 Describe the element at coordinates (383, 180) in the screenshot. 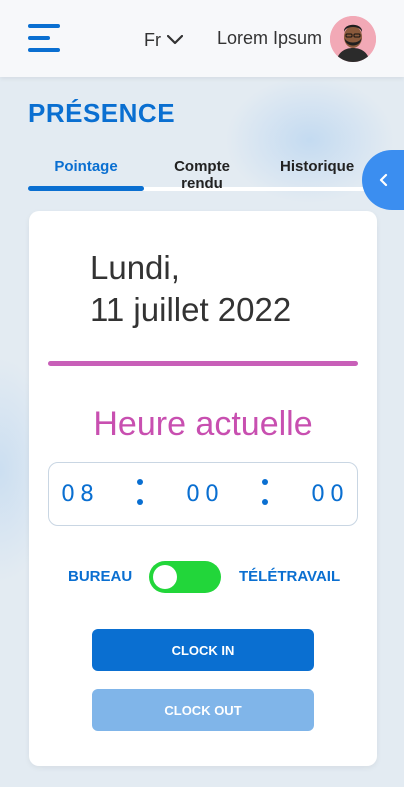

I see `chevron-left-icon` at that location.